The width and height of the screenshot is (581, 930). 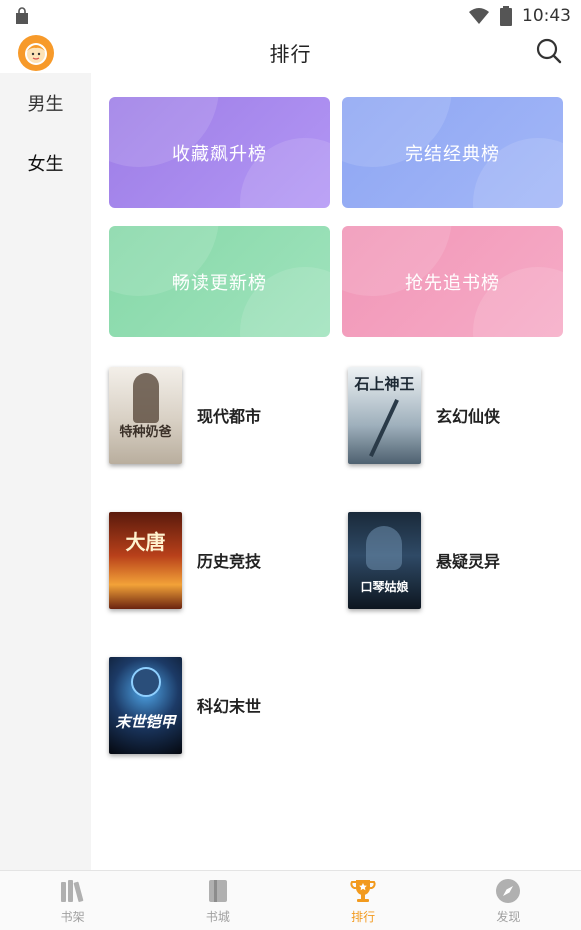 What do you see at coordinates (290, 16) in the screenshot?
I see `status-bar: 10:43` at bounding box center [290, 16].